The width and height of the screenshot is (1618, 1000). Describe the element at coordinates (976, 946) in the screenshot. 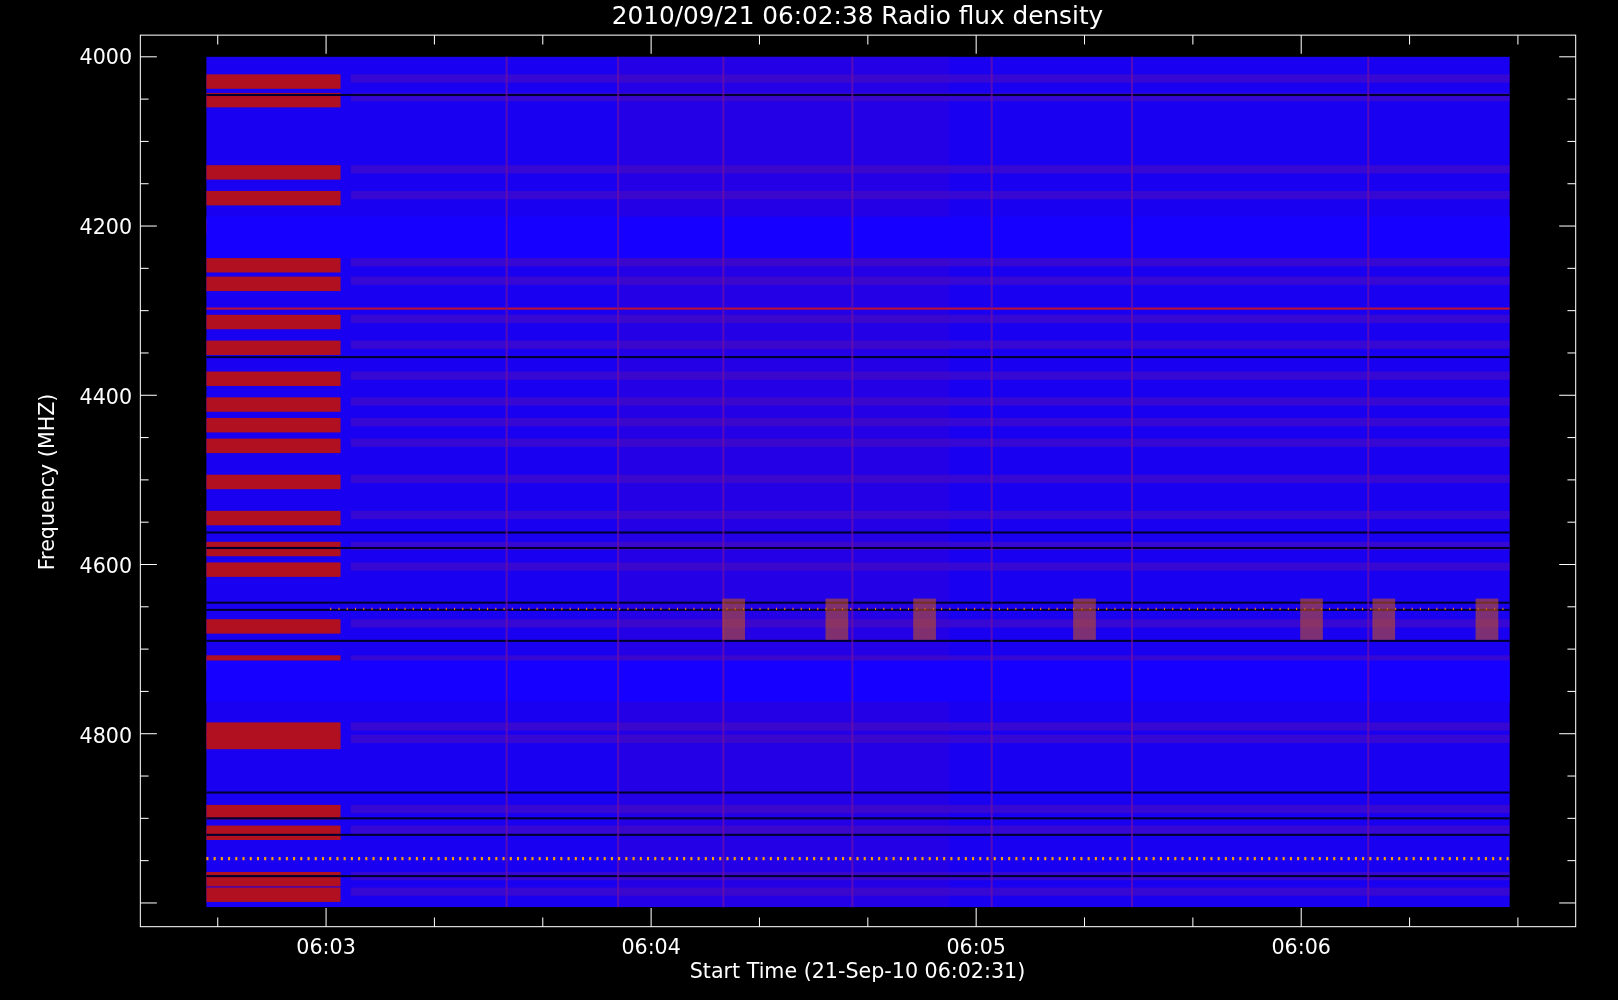

I see `axis-tick-label: 06:05` at that location.